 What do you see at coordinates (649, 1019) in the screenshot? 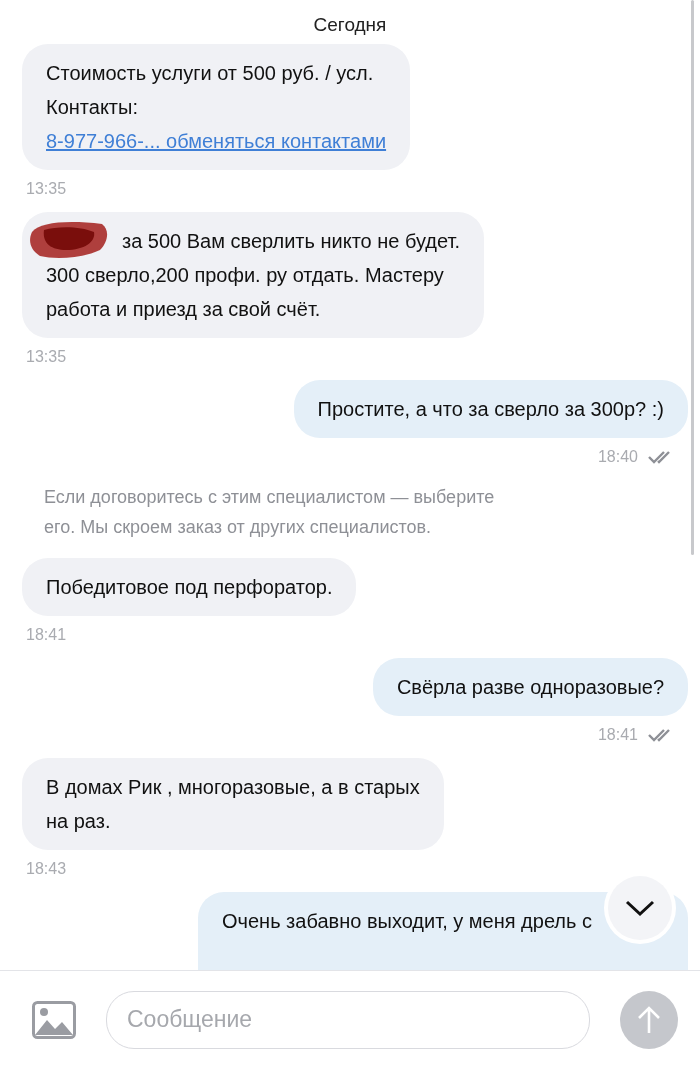
I see `arrow-up-icon` at bounding box center [649, 1019].